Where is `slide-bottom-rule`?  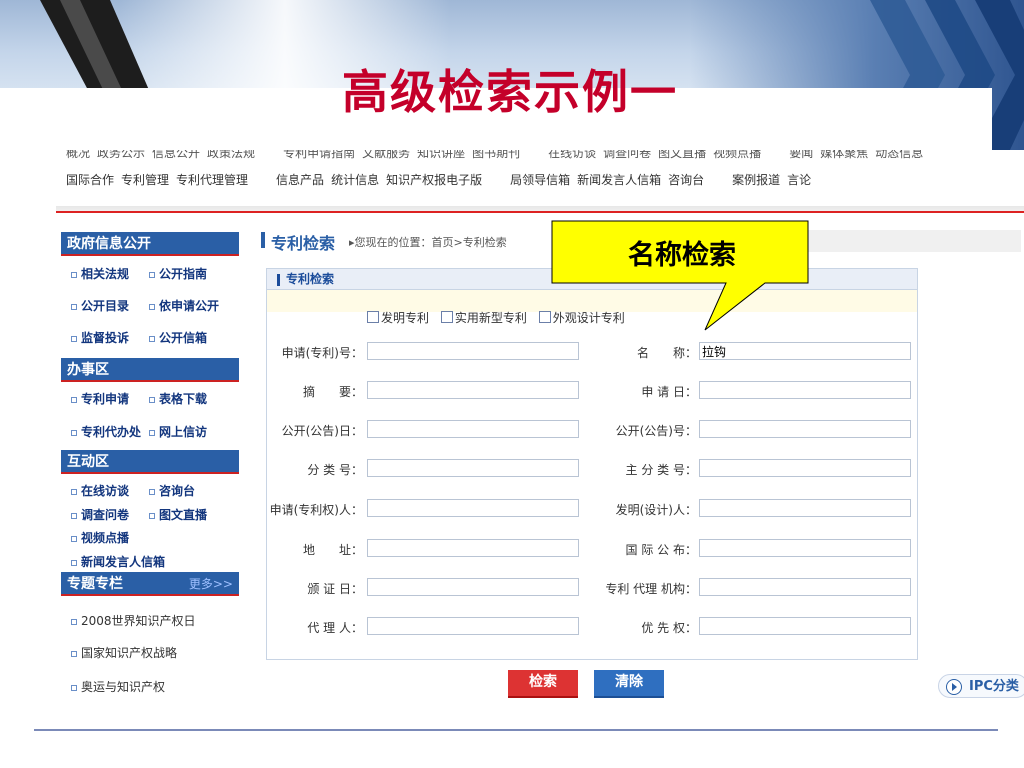 slide-bottom-rule is located at coordinates (516, 730).